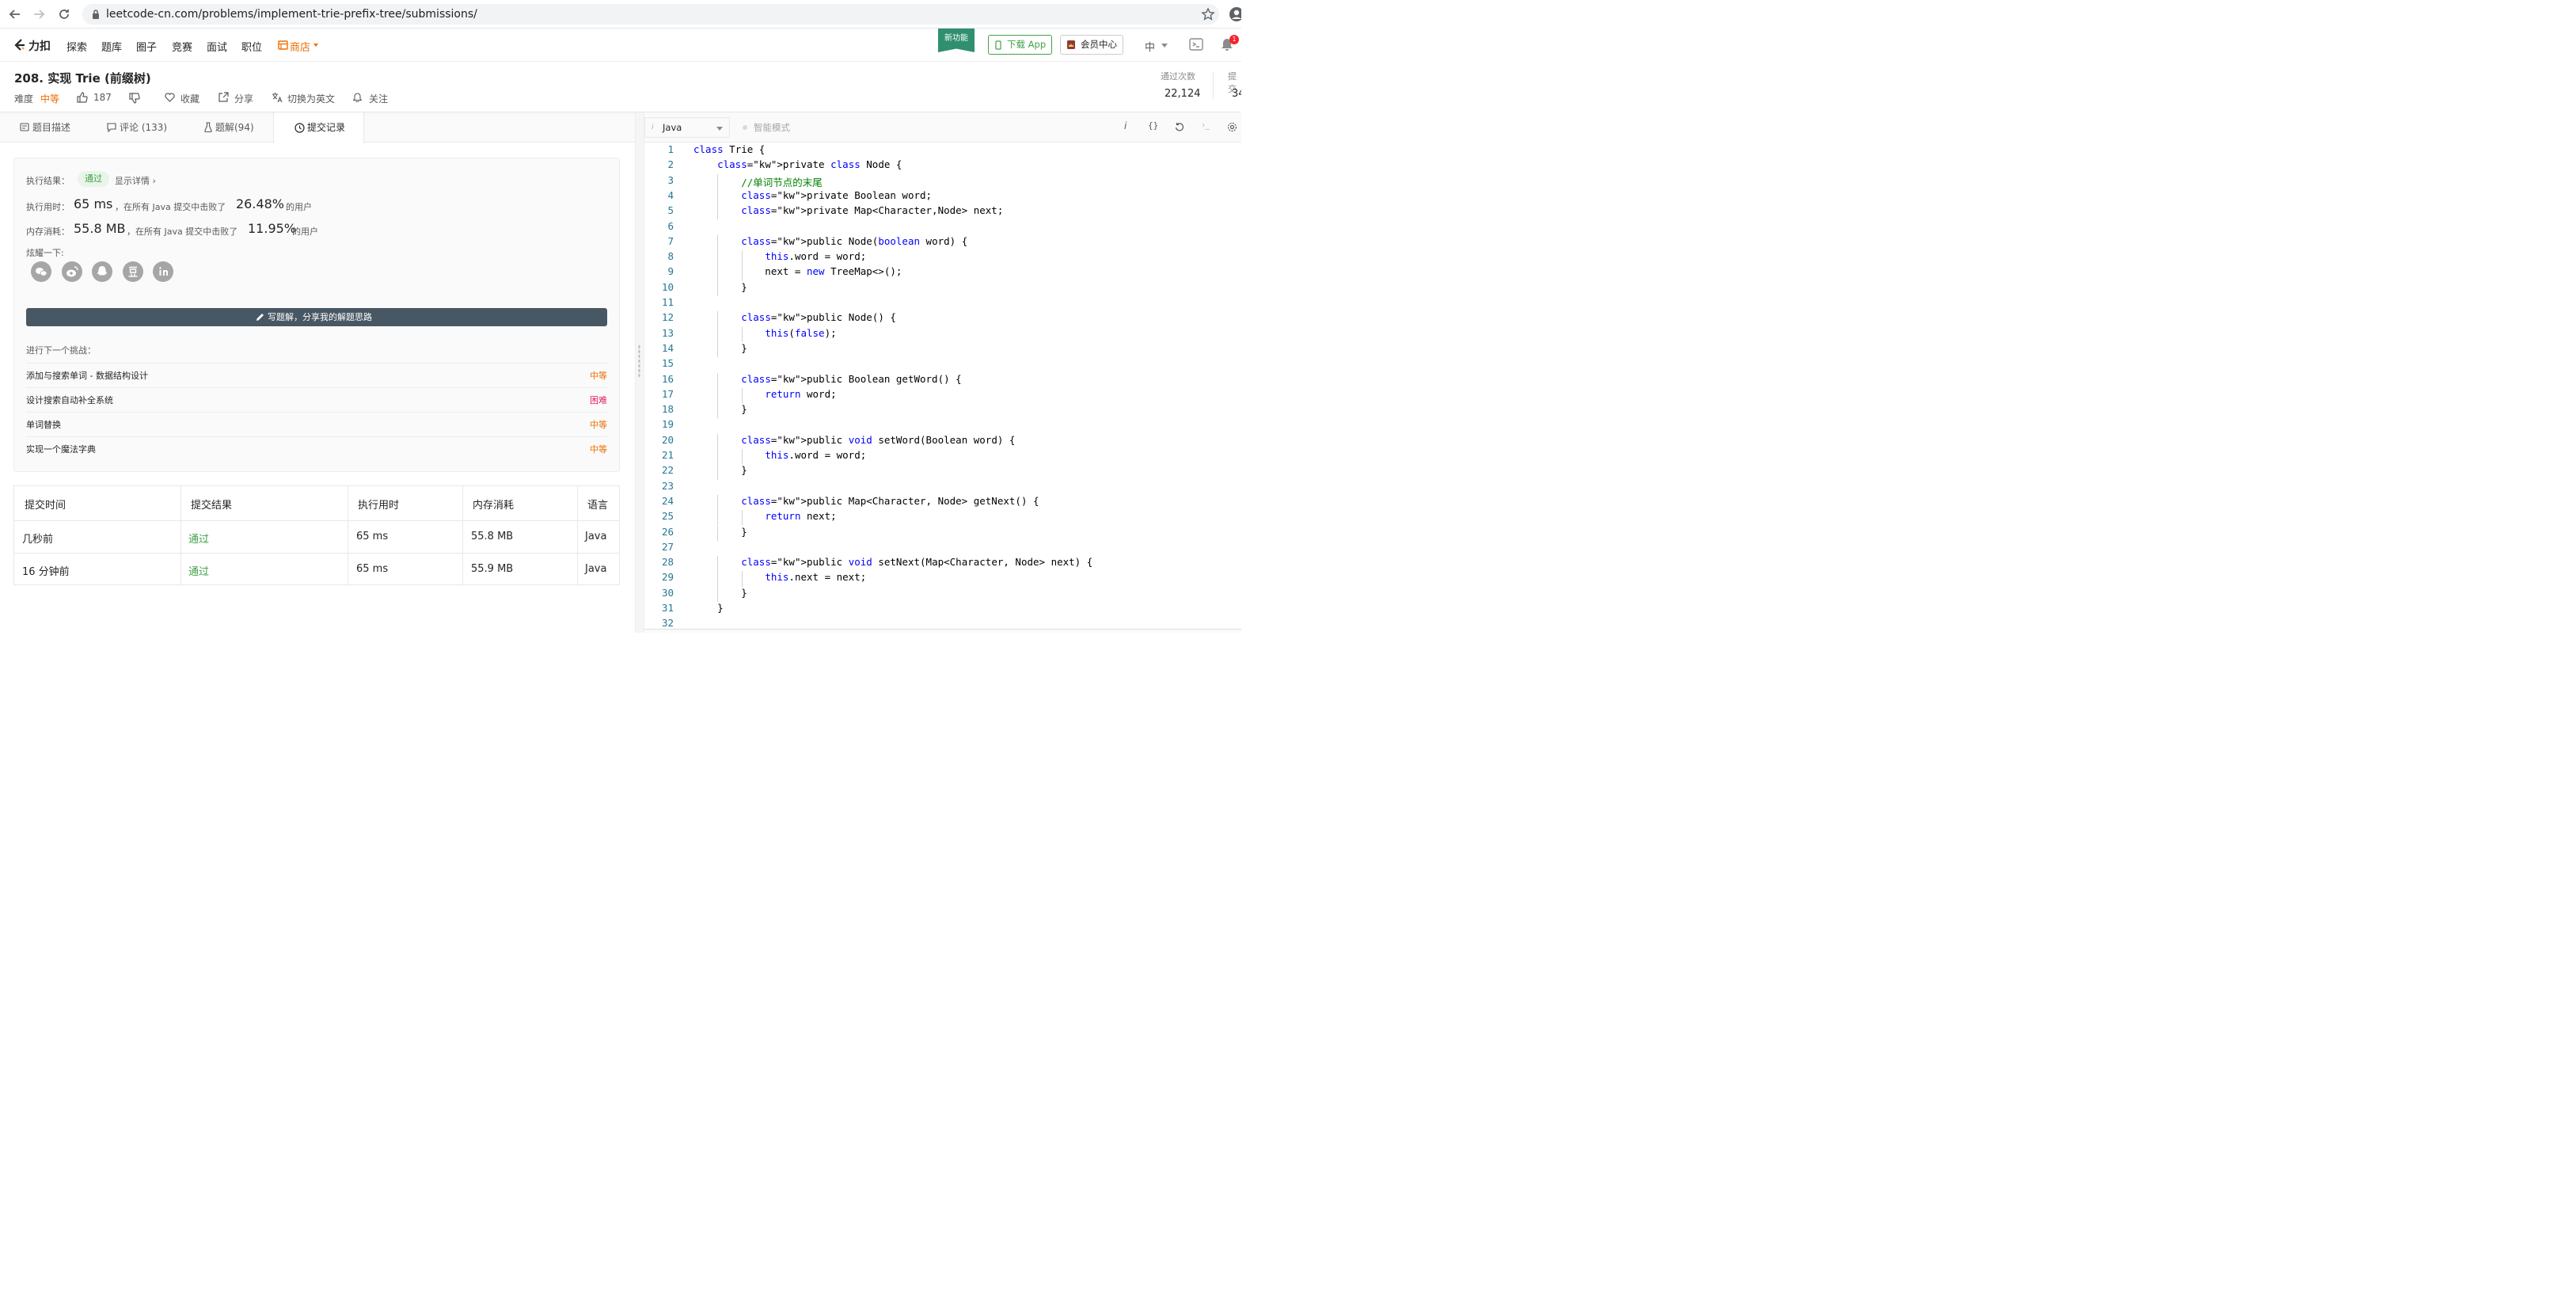 The image size is (2576, 1313). What do you see at coordinates (277, 97) in the screenshot?
I see `translate-icon` at bounding box center [277, 97].